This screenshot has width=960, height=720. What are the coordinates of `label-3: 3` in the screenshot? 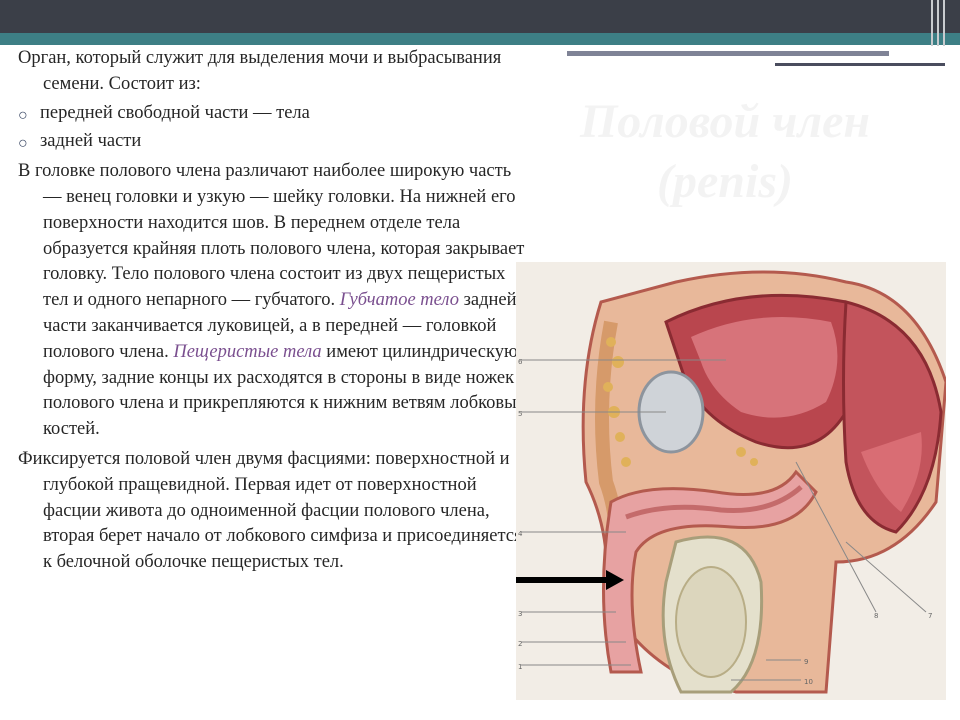 It's located at (520, 614).